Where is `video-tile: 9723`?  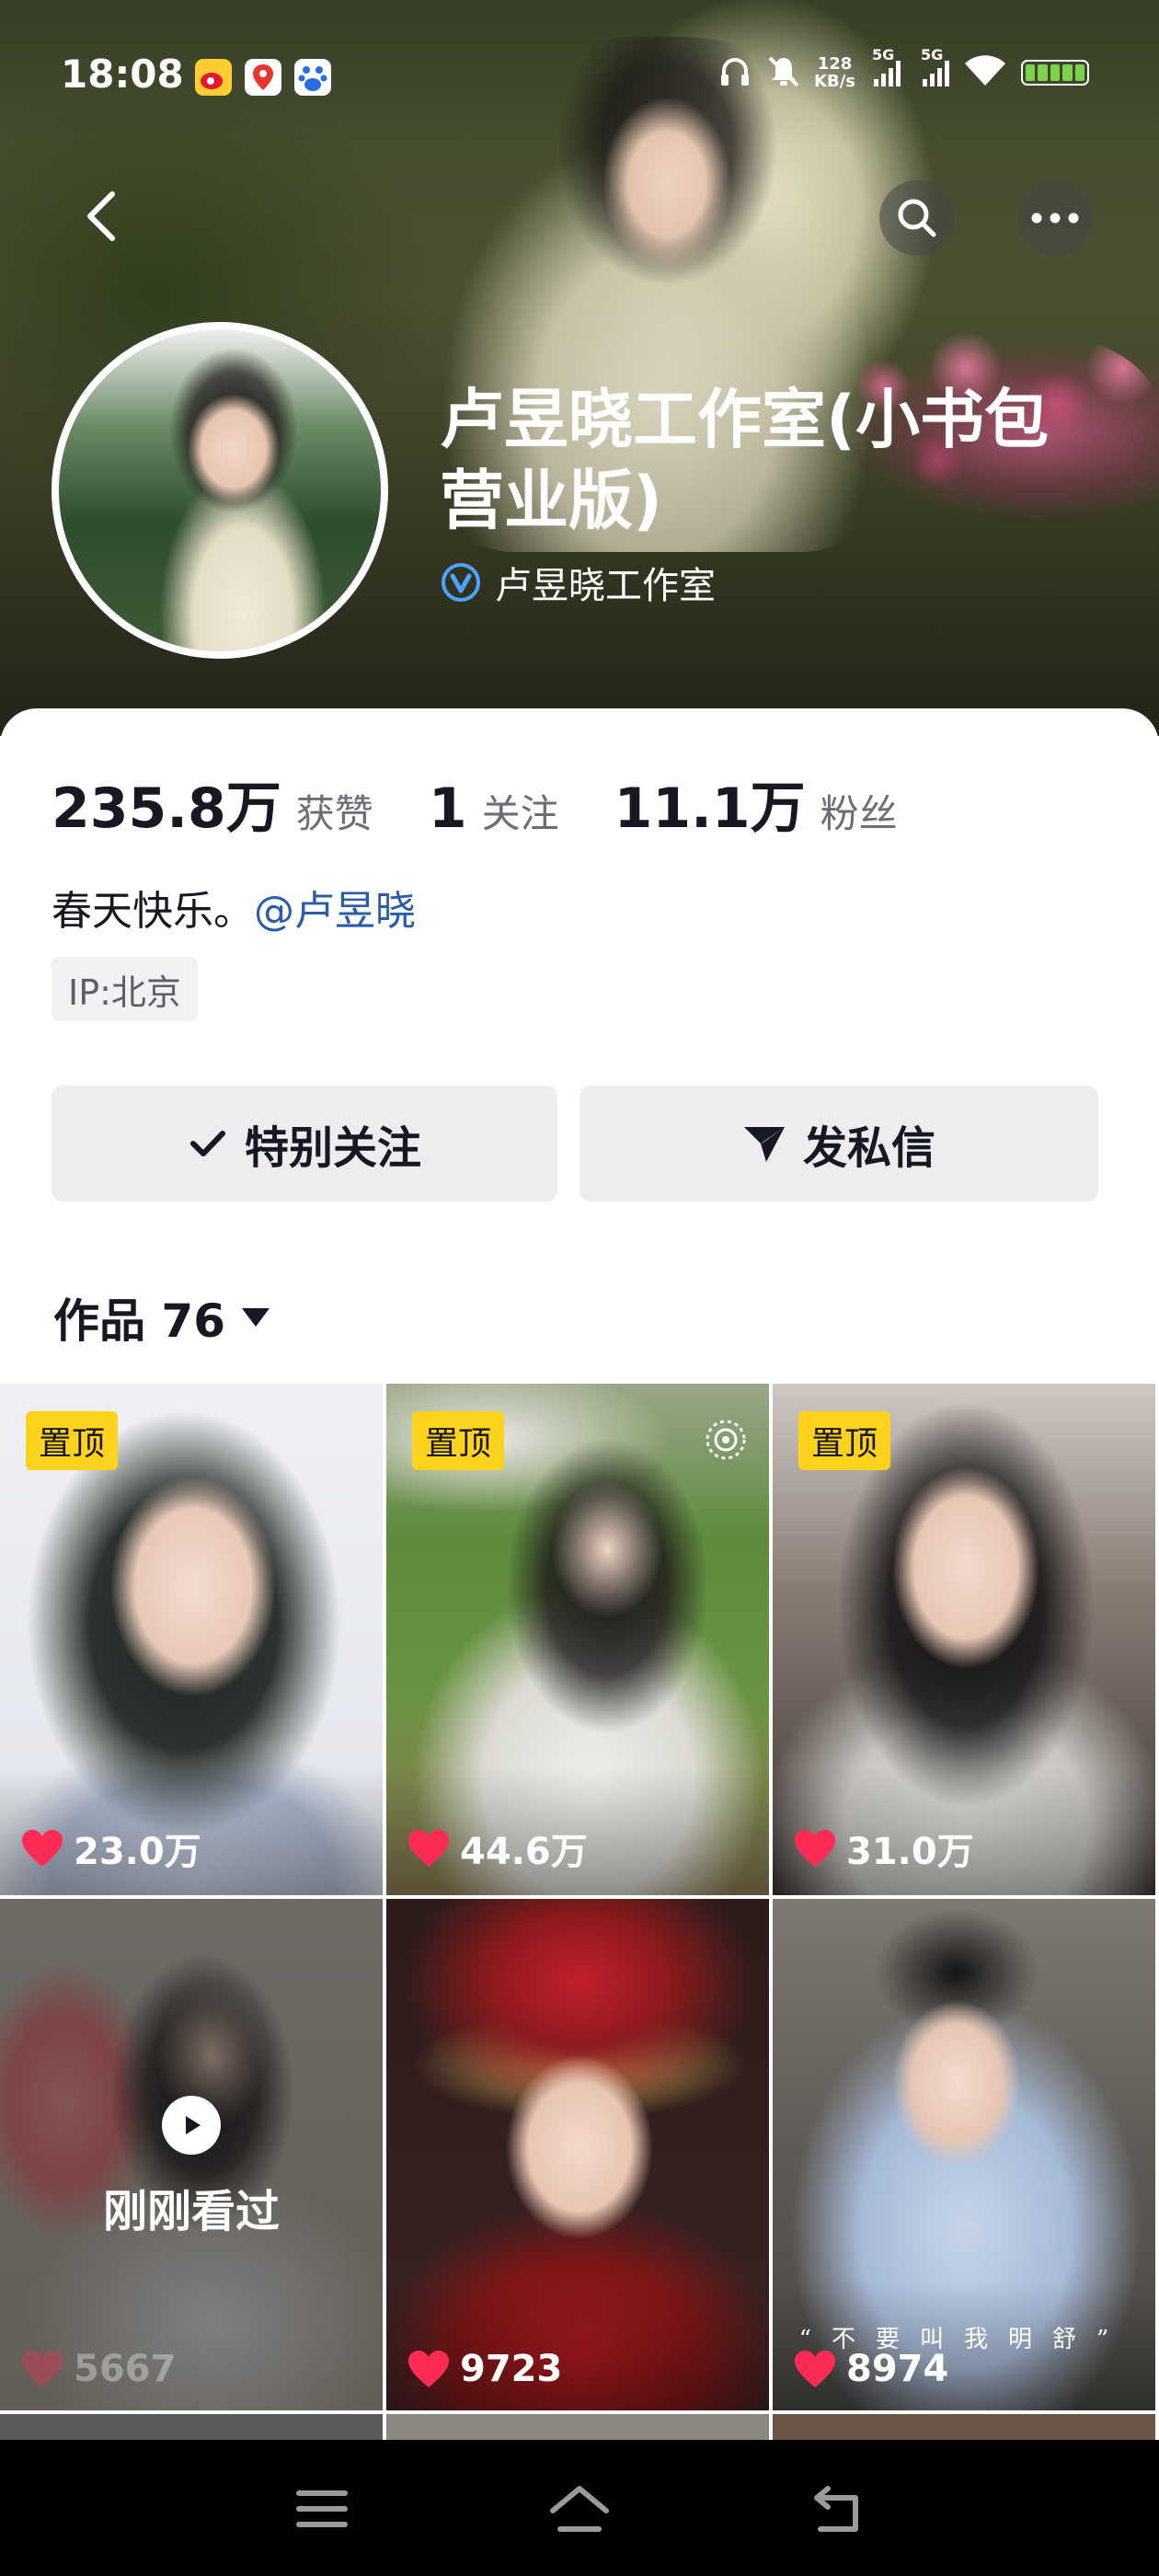 video-tile: 9723 is located at coordinates (577, 2154).